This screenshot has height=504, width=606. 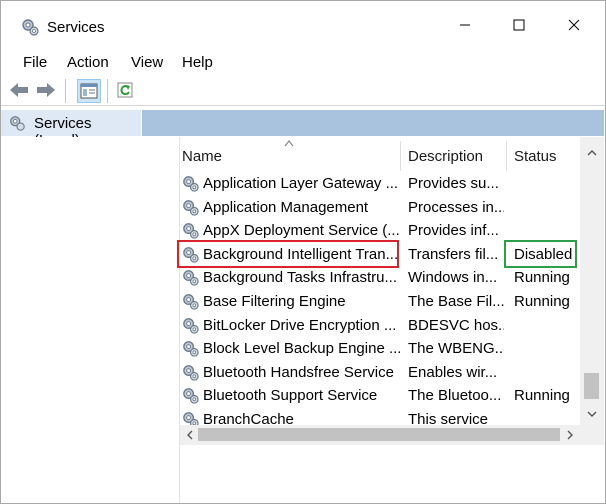 What do you see at coordinates (197, 62) in the screenshot?
I see `menu-help: Help` at bounding box center [197, 62].